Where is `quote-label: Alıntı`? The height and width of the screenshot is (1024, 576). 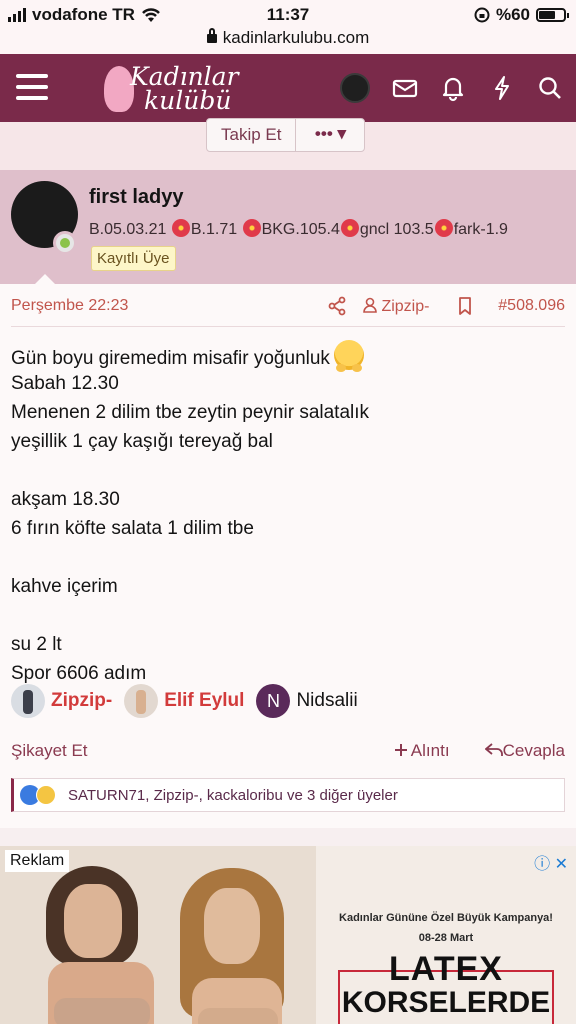
quote-label: Alıntı is located at coordinates (430, 750).